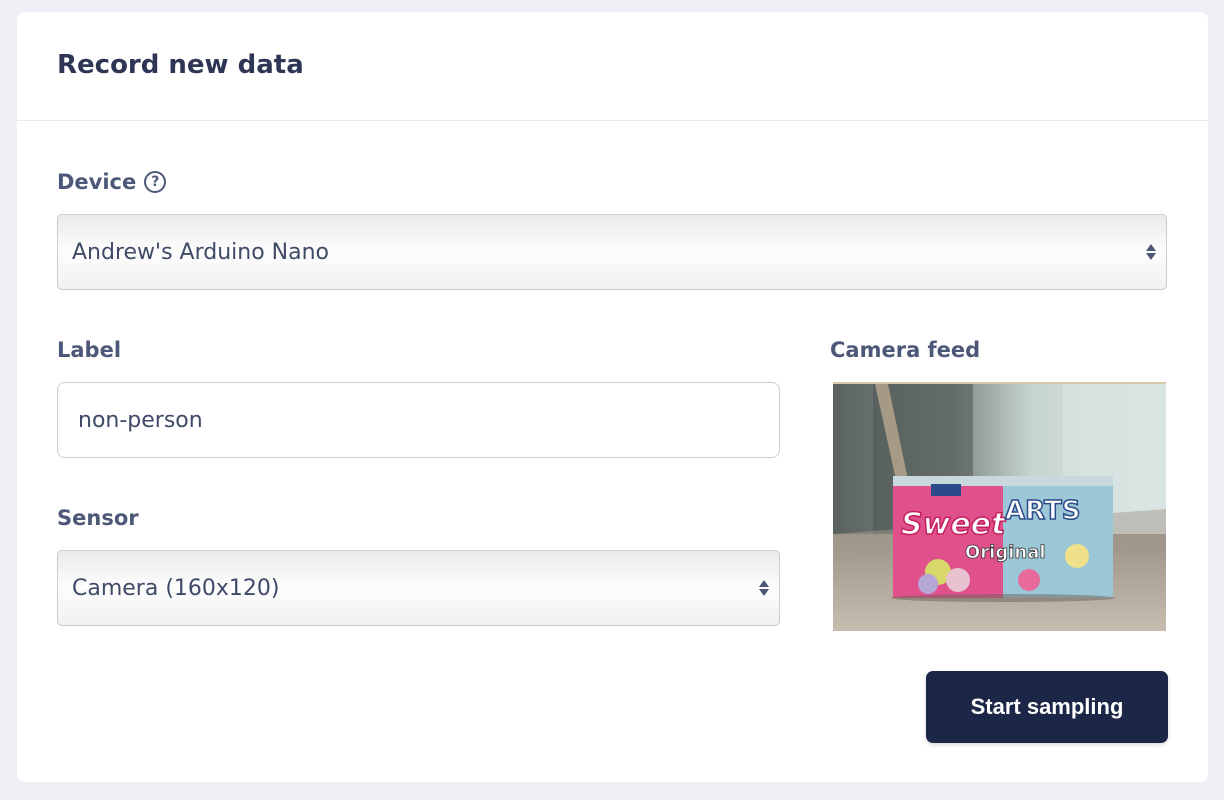 This screenshot has height=800, width=1224. I want to click on label-input, so click(418, 420).